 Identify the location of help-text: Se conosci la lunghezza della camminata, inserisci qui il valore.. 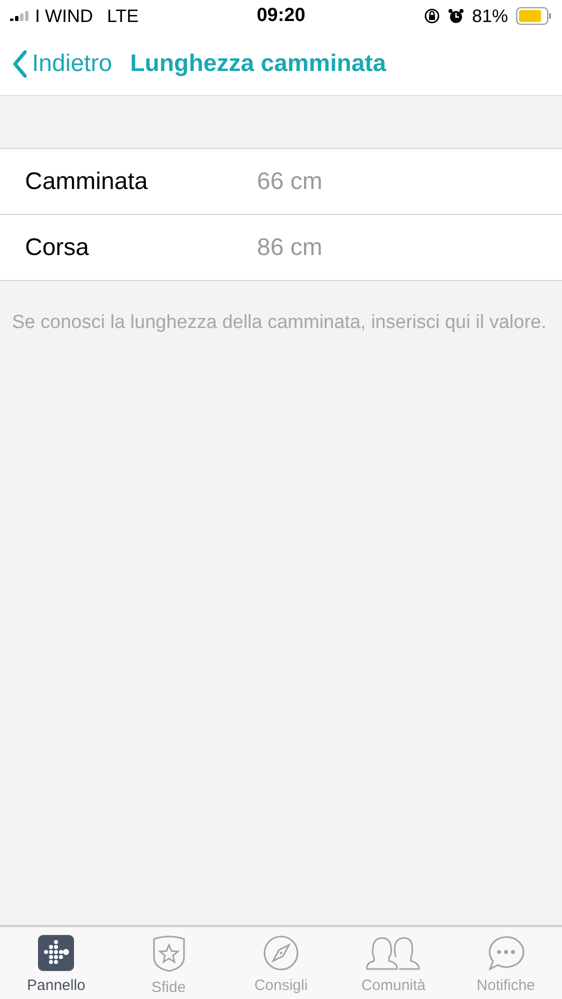
(279, 323).